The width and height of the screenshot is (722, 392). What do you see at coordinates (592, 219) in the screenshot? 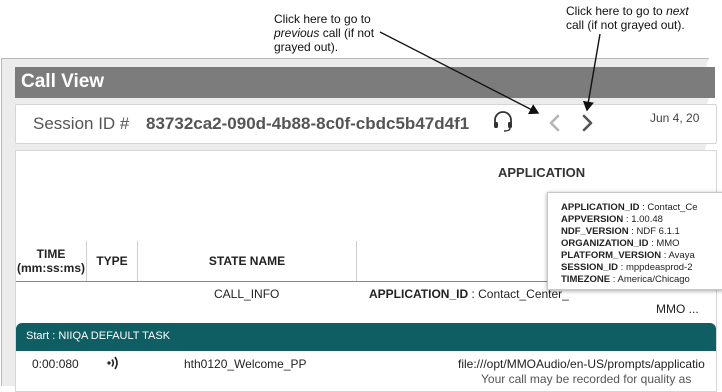
I see `tooltip-key: APPVERSION` at bounding box center [592, 219].